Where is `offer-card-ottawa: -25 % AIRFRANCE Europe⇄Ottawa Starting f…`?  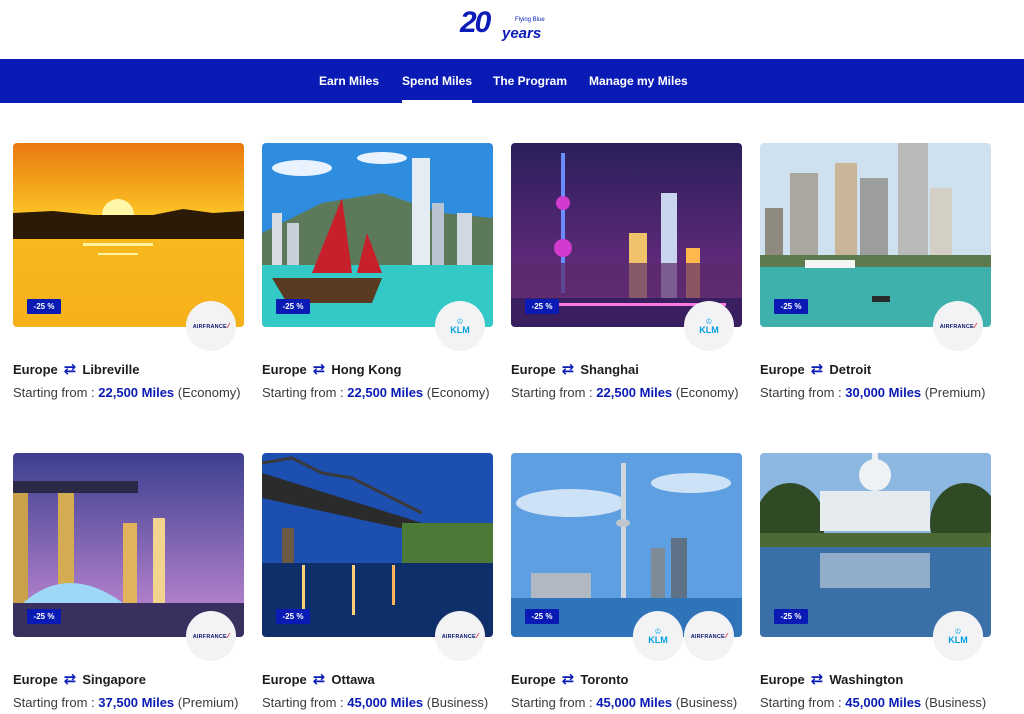 offer-card-ottawa: -25 % AIRFRANCE Europe⇄Ottawa Starting f… is located at coordinates (377, 581).